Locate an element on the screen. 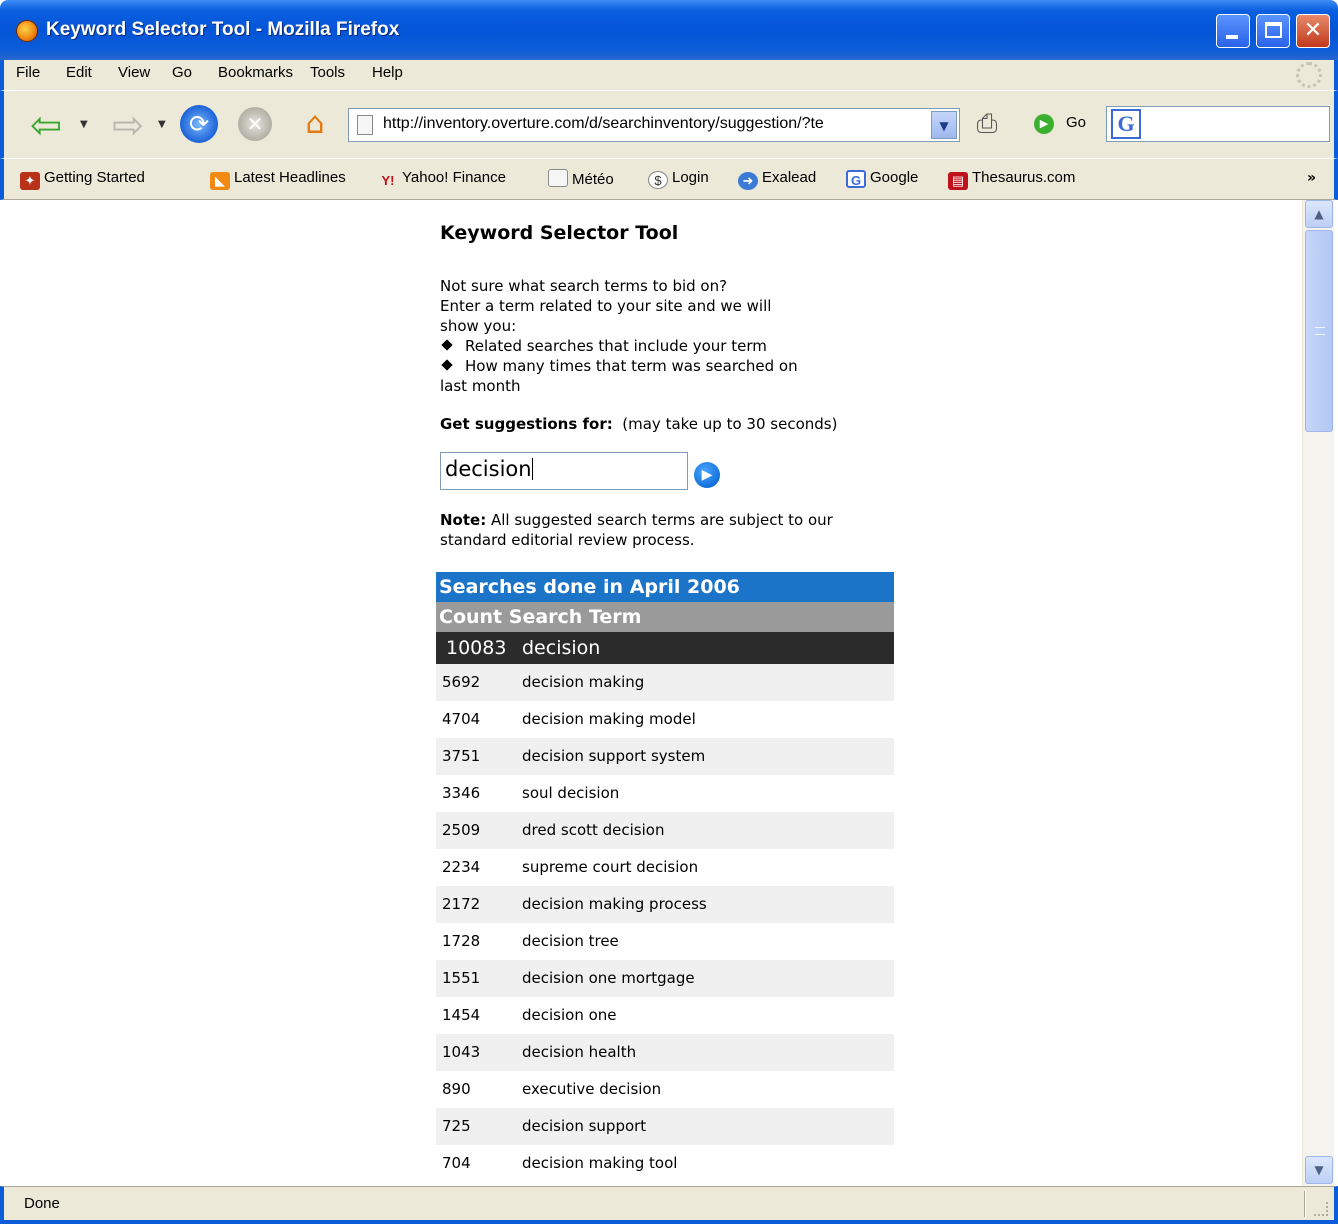 Image resolution: width=1338 pixels, height=1224 pixels. table-row: 1728 decision tree is located at coordinates (665, 941).